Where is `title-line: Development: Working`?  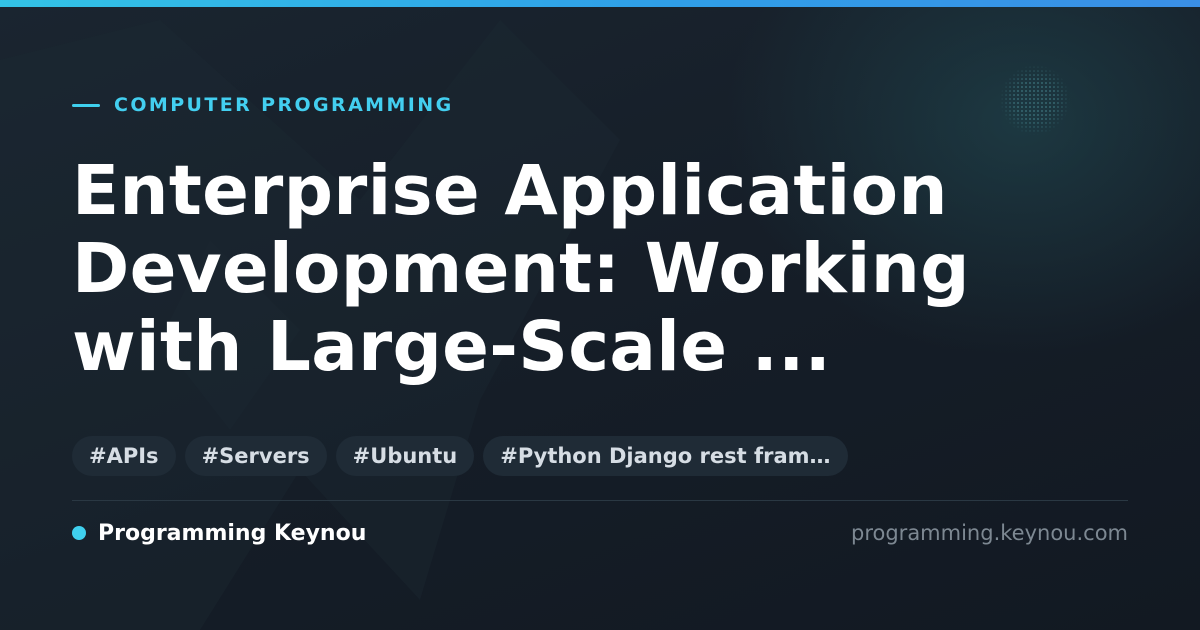 title-line: Development: Working is located at coordinates (521, 269).